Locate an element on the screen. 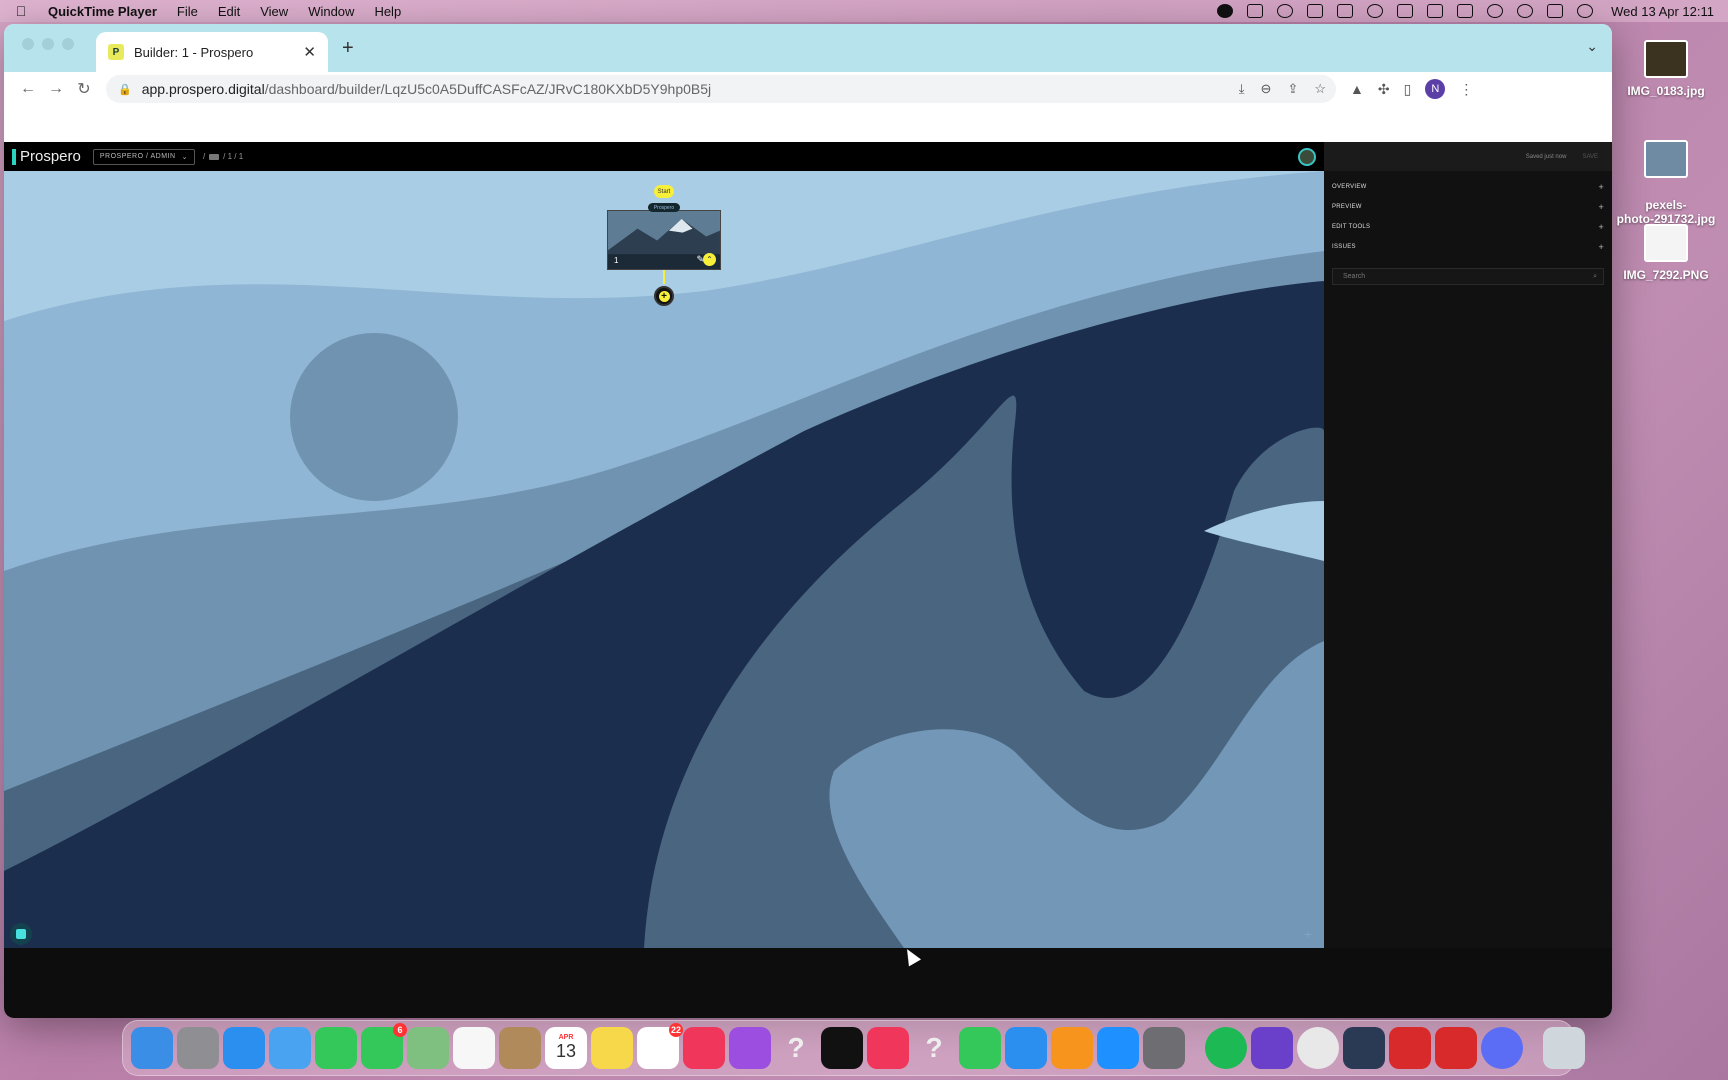 The image size is (1728, 1080). chrome-icon is located at coordinates (1318, 1048).